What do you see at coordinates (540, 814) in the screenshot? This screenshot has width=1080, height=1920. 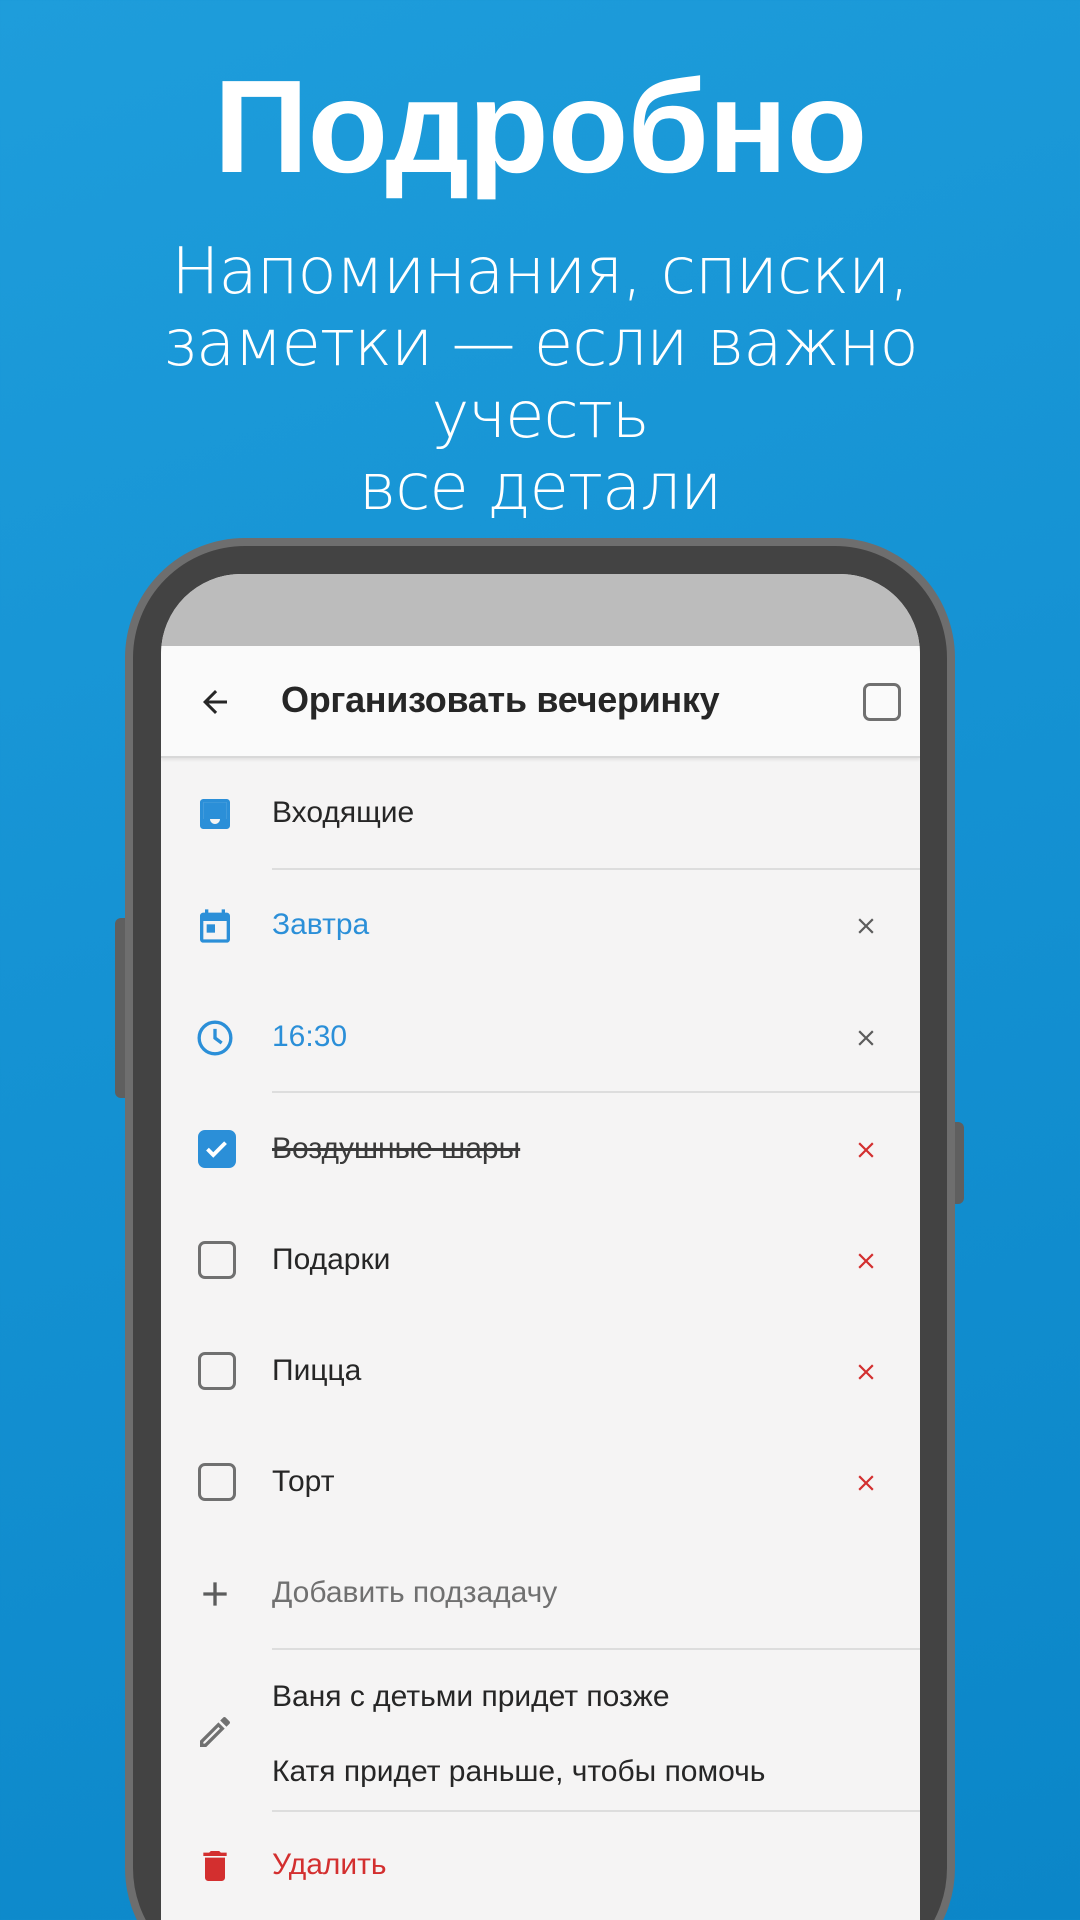 I see `list-row: Входящие` at bounding box center [540, 814].